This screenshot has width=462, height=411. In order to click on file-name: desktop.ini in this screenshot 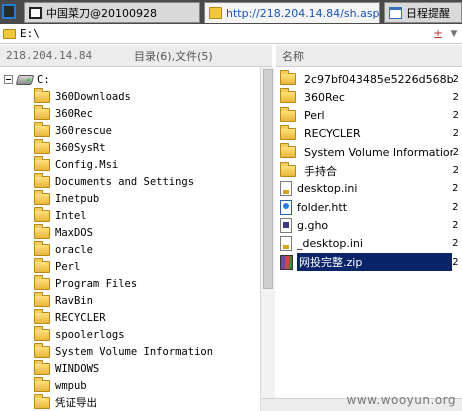, I will do `click(327, 189)`.